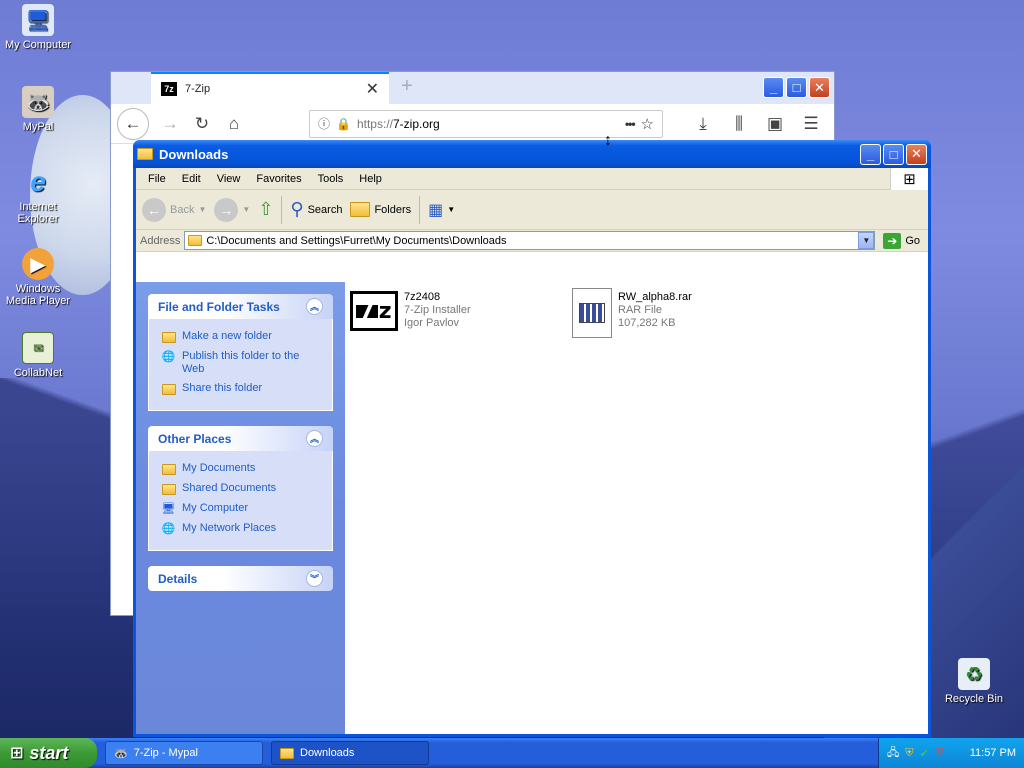 Image resolution: width=1024 pixels, height=768 pixels. Describe the element at coordinates (265, 209) in the screenshot. I see `up-button: ⇧` at that location.